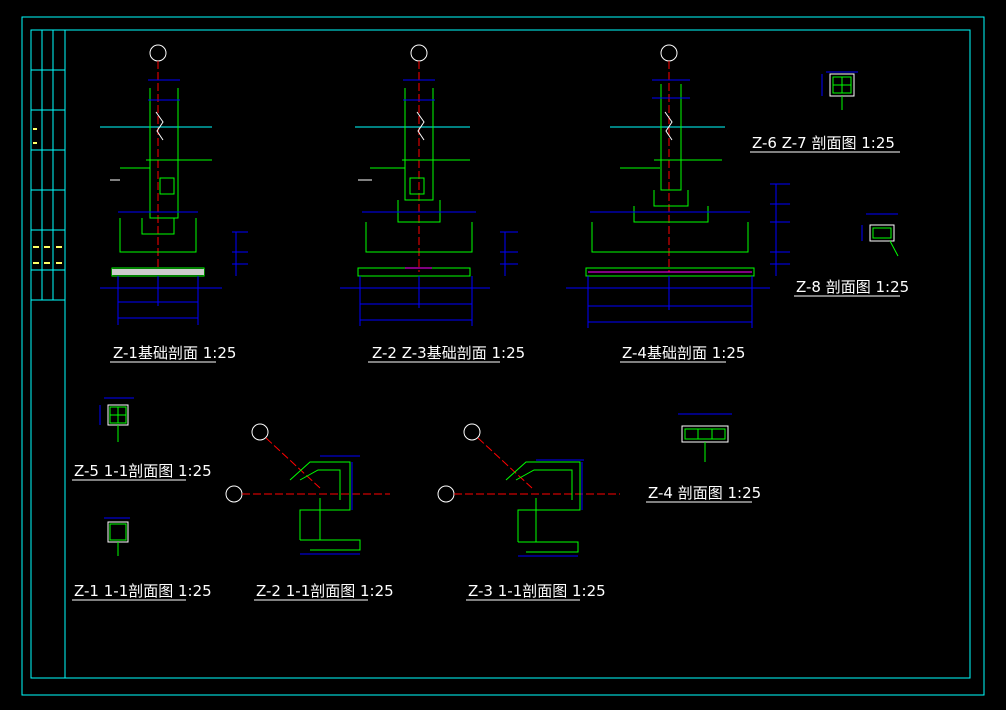 This screenshot has height=710, width=1006. I want to click on title-z3-11-section: Z-3 1-1剖面图 1:25, so click(537, 591).